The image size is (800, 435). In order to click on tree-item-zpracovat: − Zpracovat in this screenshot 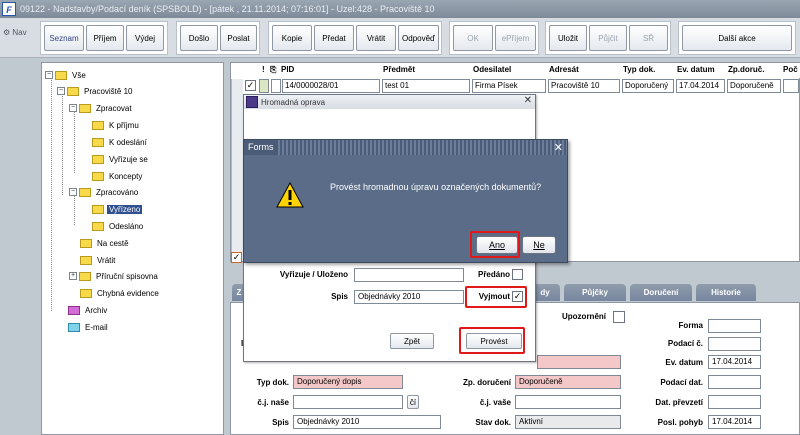, I will do `click(101, 108)`.